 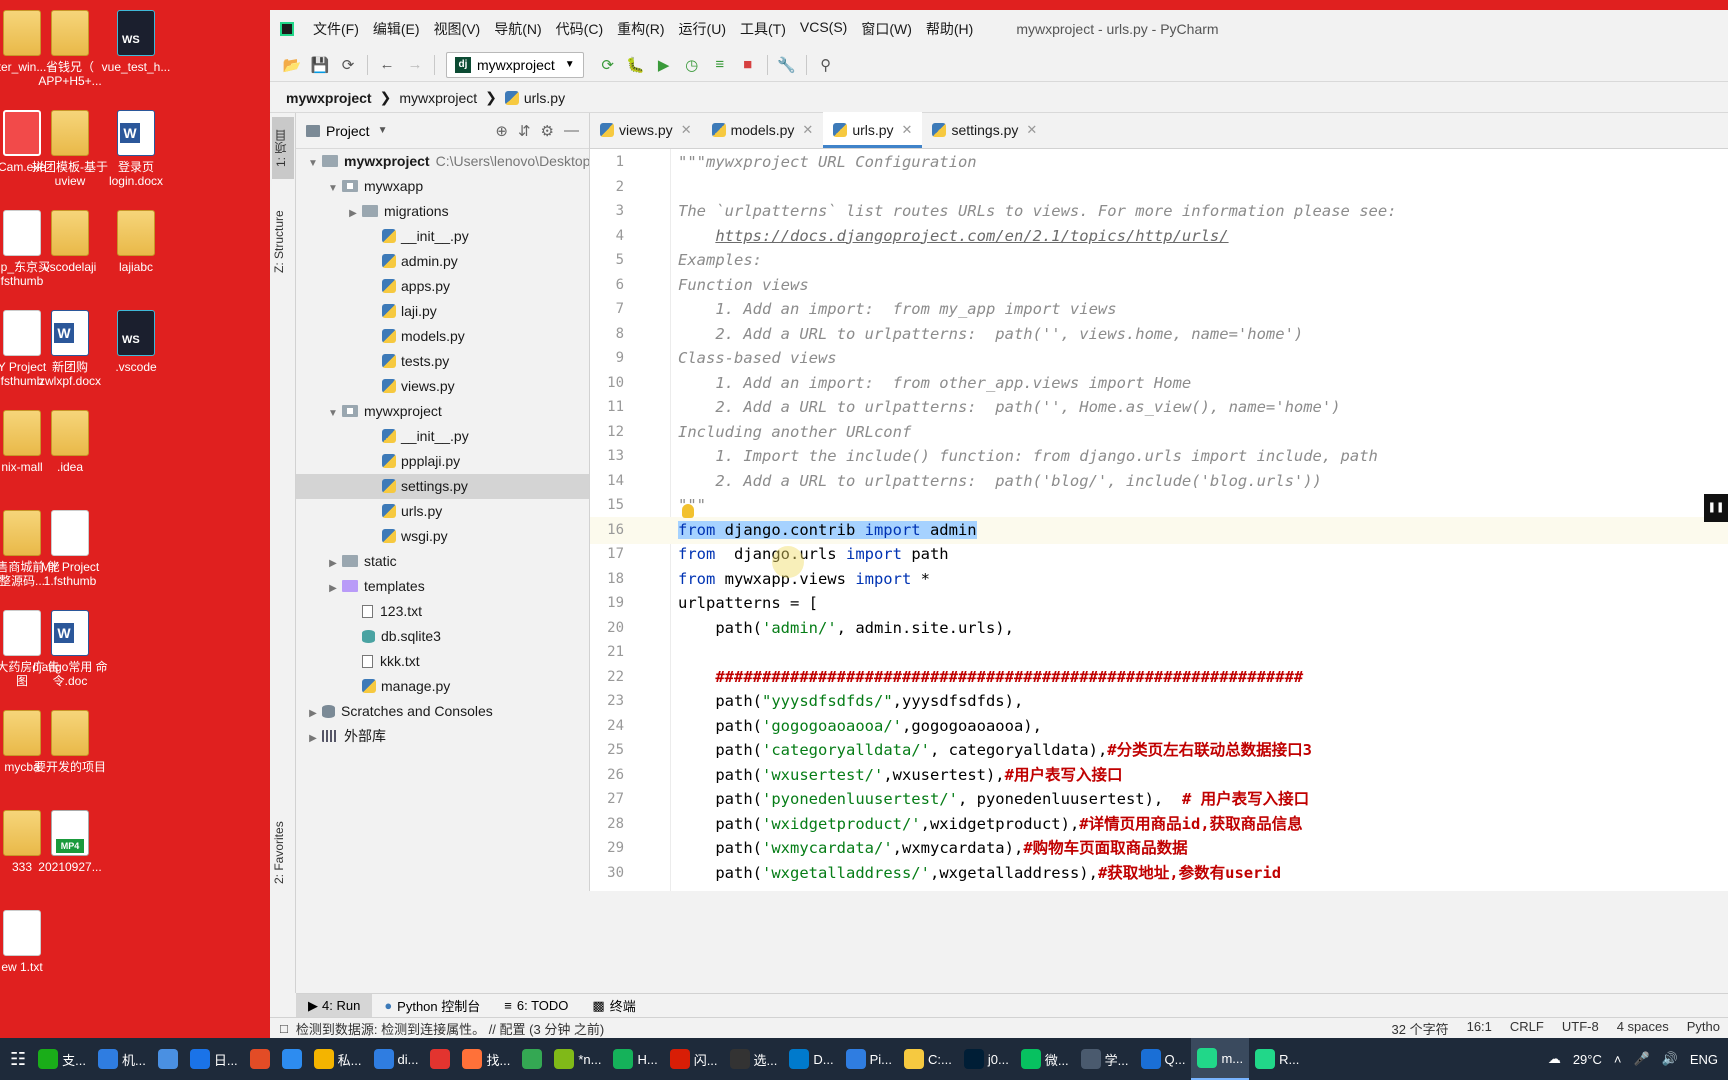 I want to click on desktop-icon: 登录页 login.docx, so click(x=136, y=149).